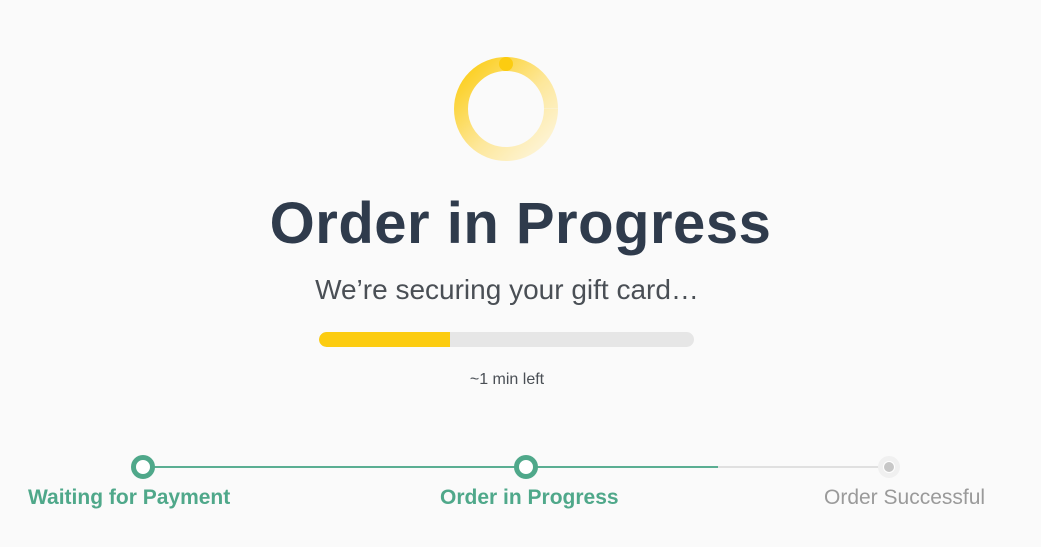 Image resolution: width=1041 pixels, height=547 pixels. Describe the element at coordinates (430, 467) in the screenshot. I see `stepper-line-complete` at that location.